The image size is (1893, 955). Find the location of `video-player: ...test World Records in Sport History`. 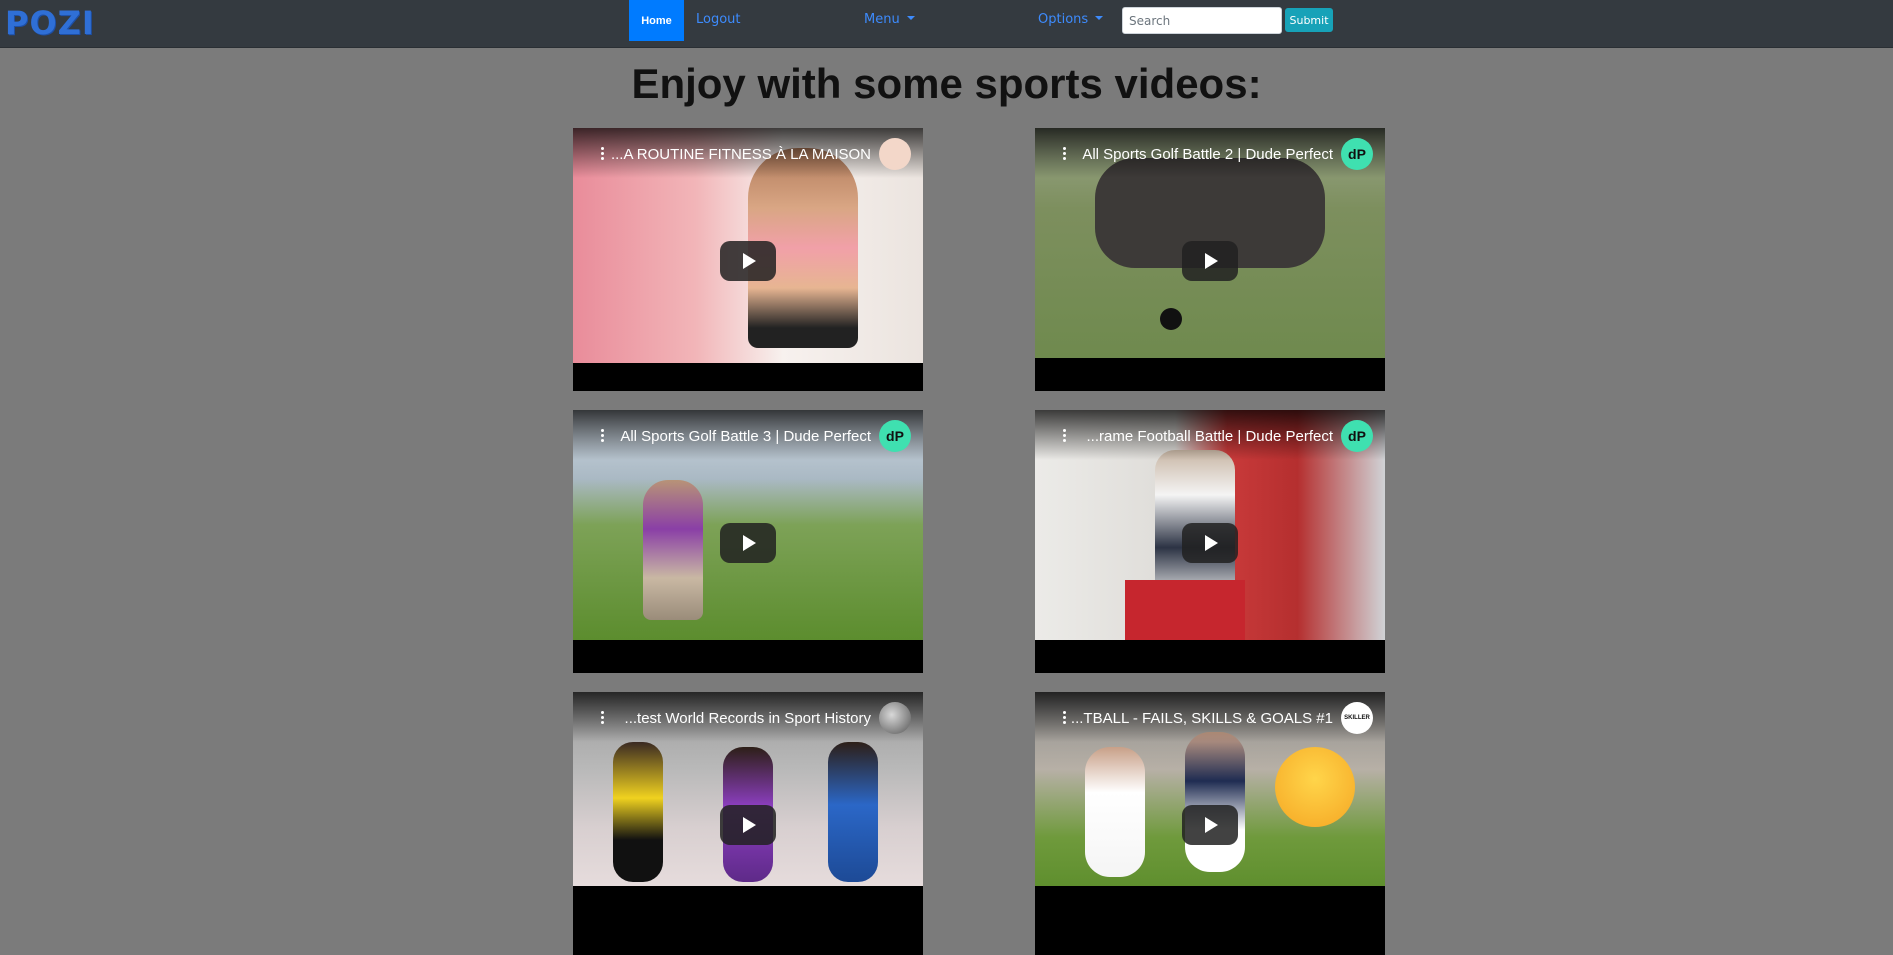

video-player: ...test World Records in Sport History is located at coordinates (748, 823).